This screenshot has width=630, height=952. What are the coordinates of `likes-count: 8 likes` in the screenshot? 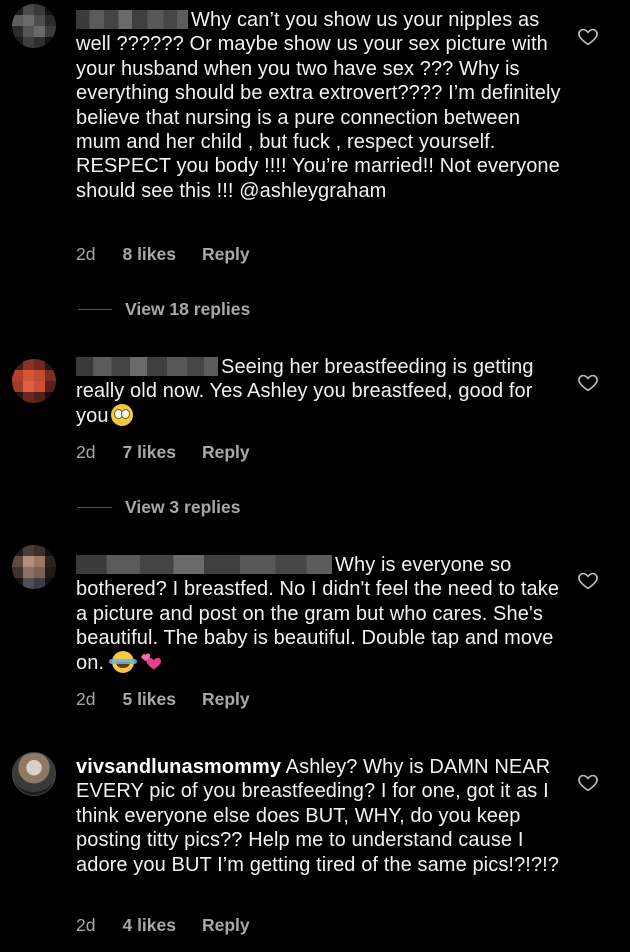 It's located at (149, 254).